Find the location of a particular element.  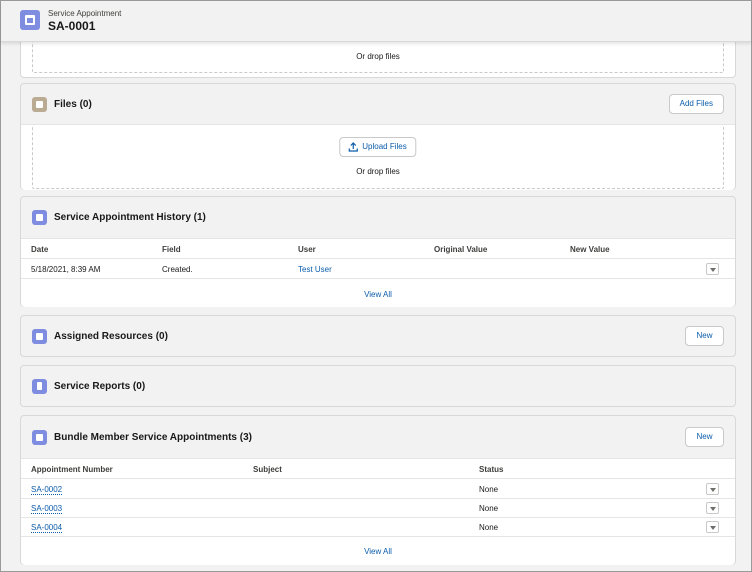

new-bundle-member-button: New is located at coordinates (704, 437).